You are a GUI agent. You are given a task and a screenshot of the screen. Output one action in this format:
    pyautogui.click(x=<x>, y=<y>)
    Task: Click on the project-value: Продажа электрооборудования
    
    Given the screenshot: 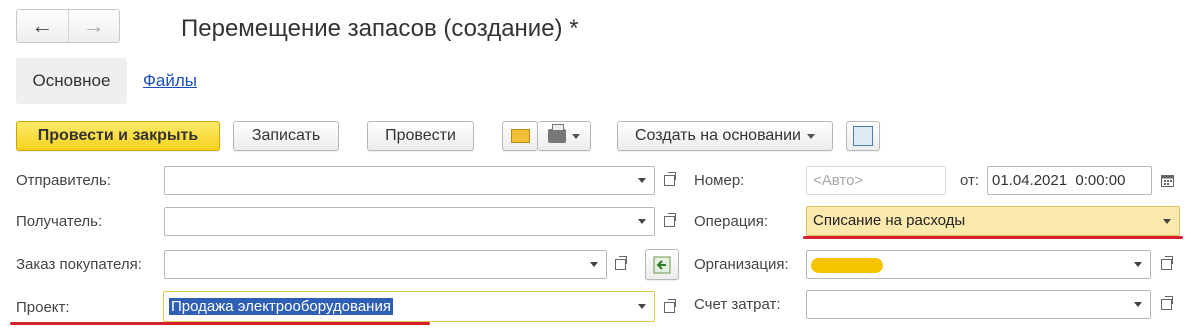 What is the action you would take?
    pyautogui.click(x=281, y=306)
    